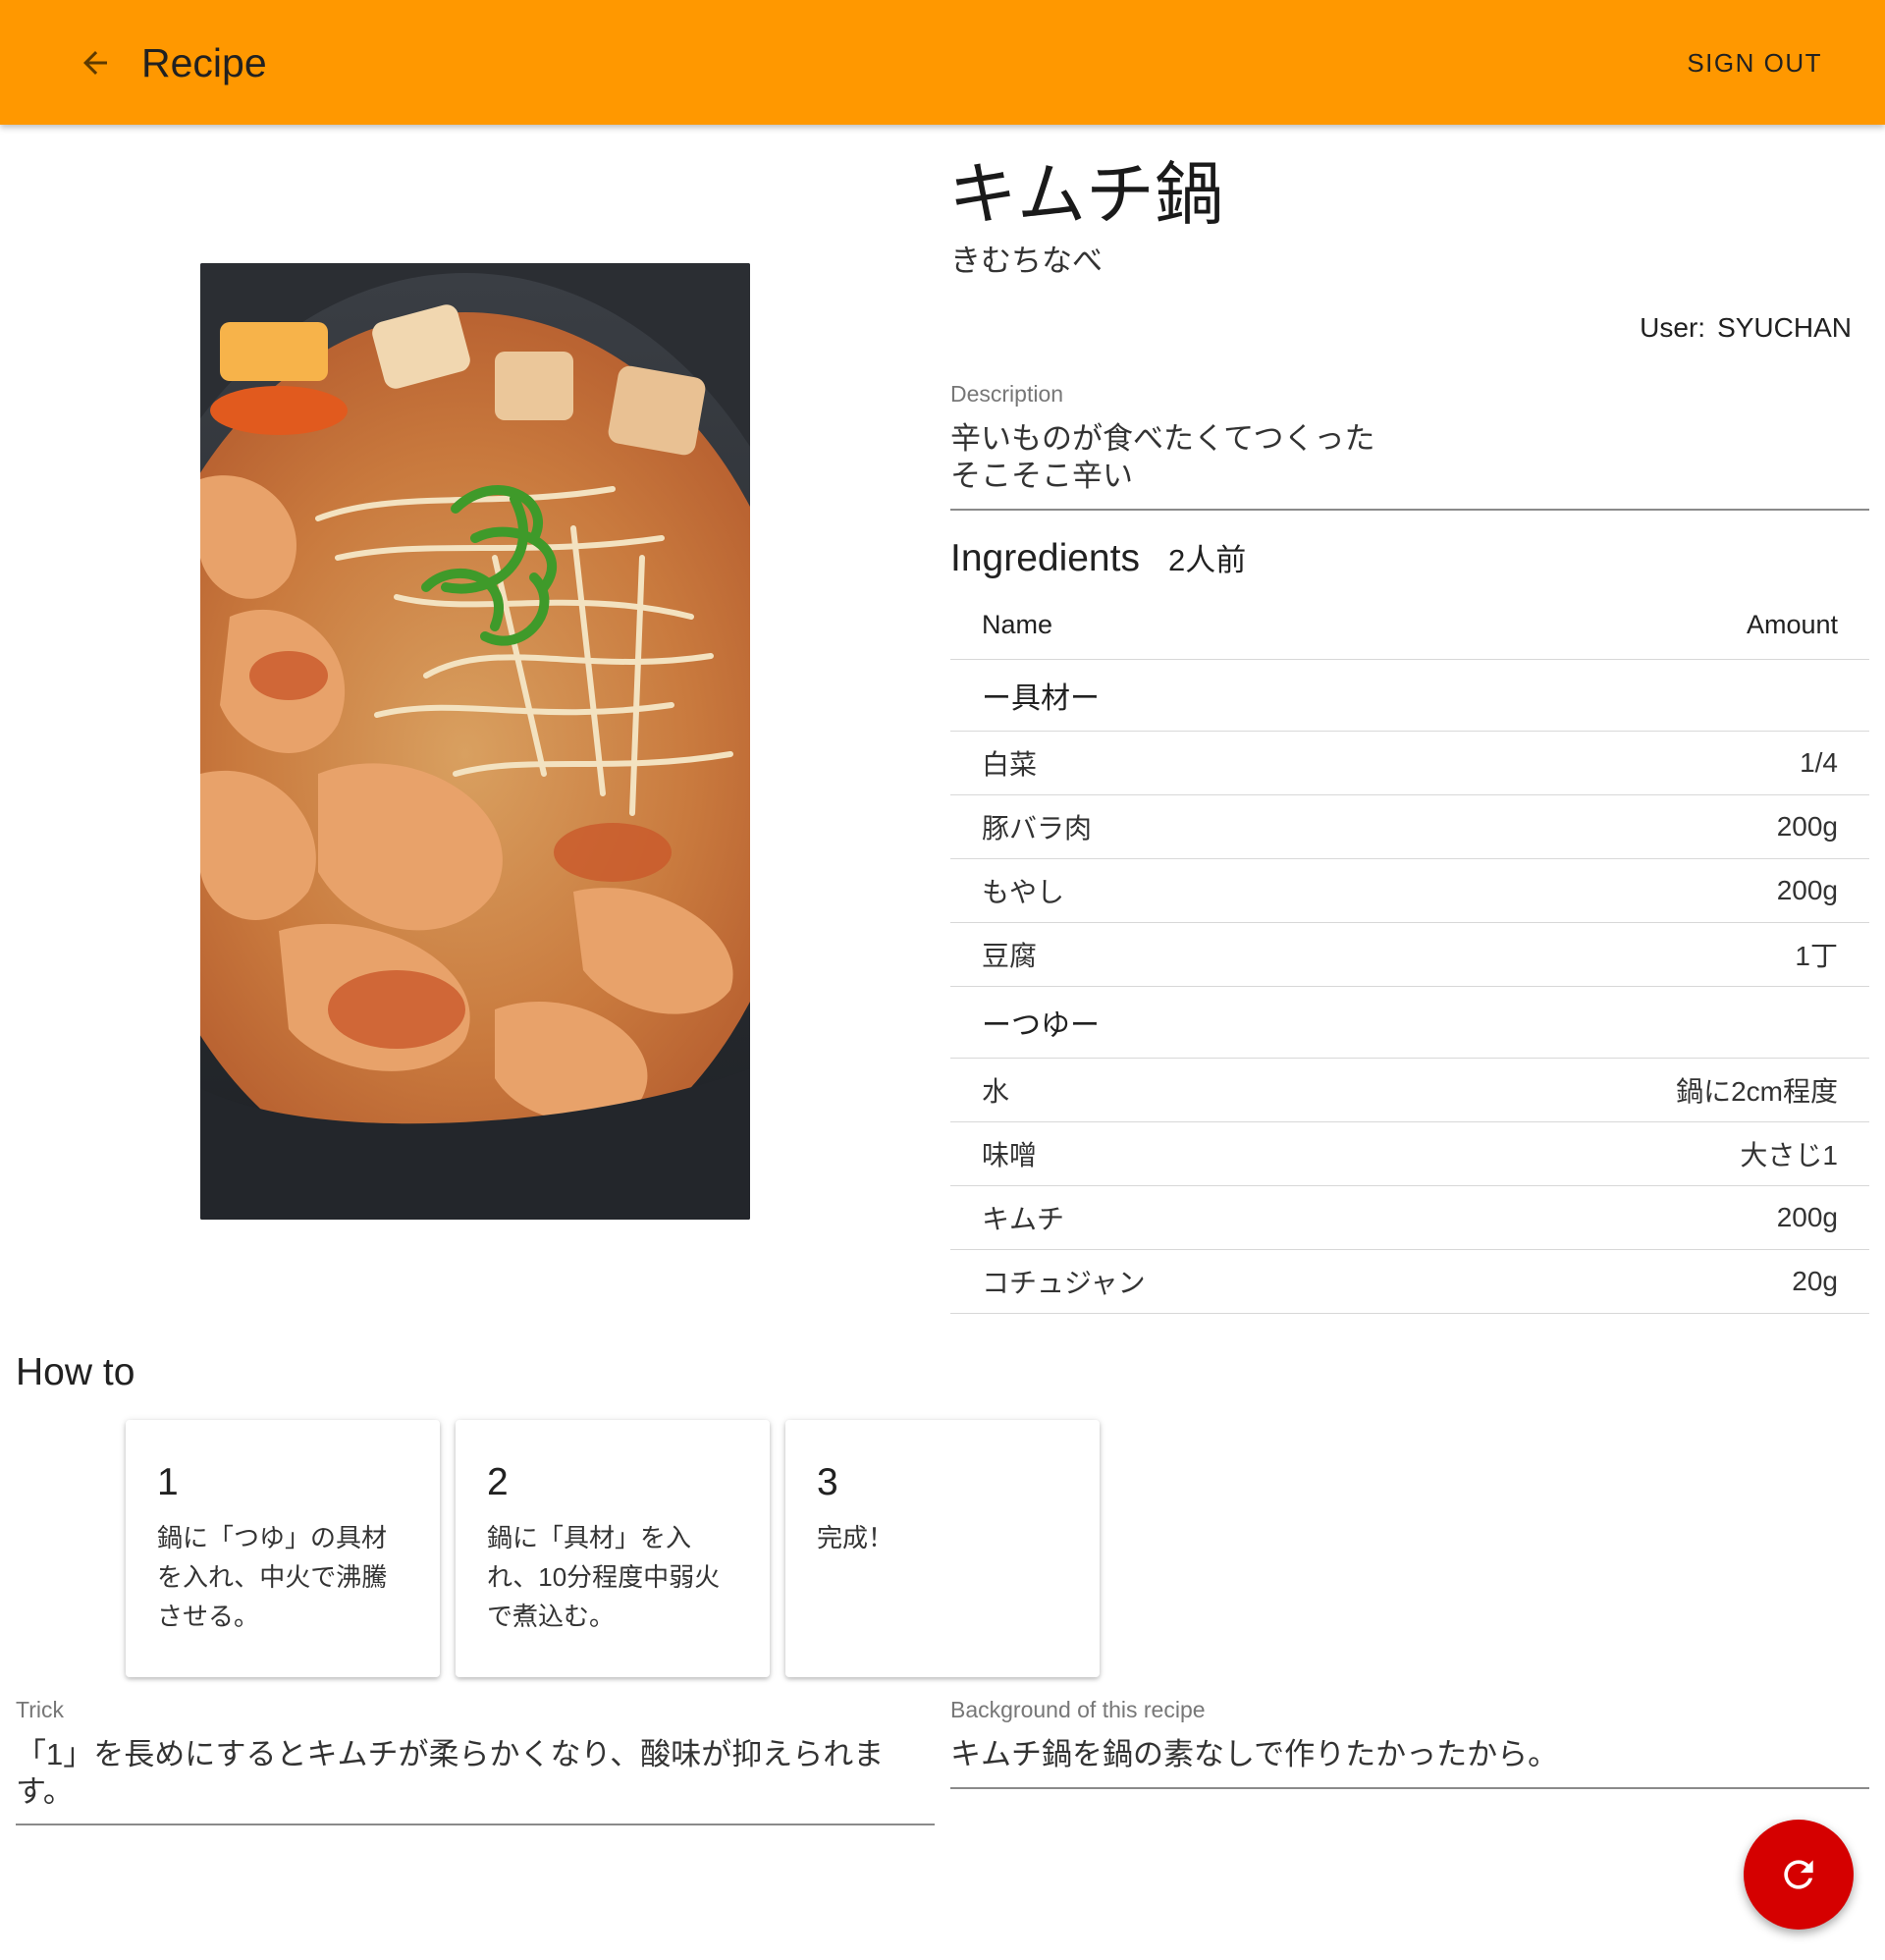 Image resolution: width=1885 pixels, height=1960 pixels. I want to click on ingredient-amount: 20g, so click(1815, 1281).